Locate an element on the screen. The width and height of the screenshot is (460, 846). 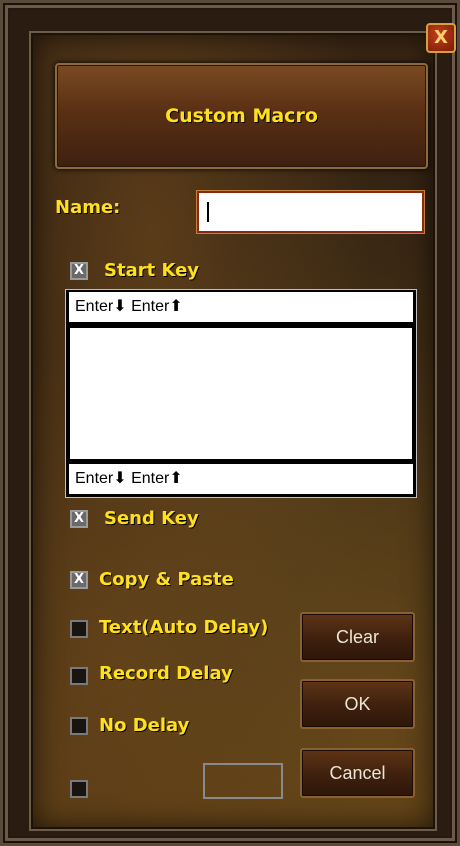
send-key-label: Send Key is located at coordinates (151, 518).